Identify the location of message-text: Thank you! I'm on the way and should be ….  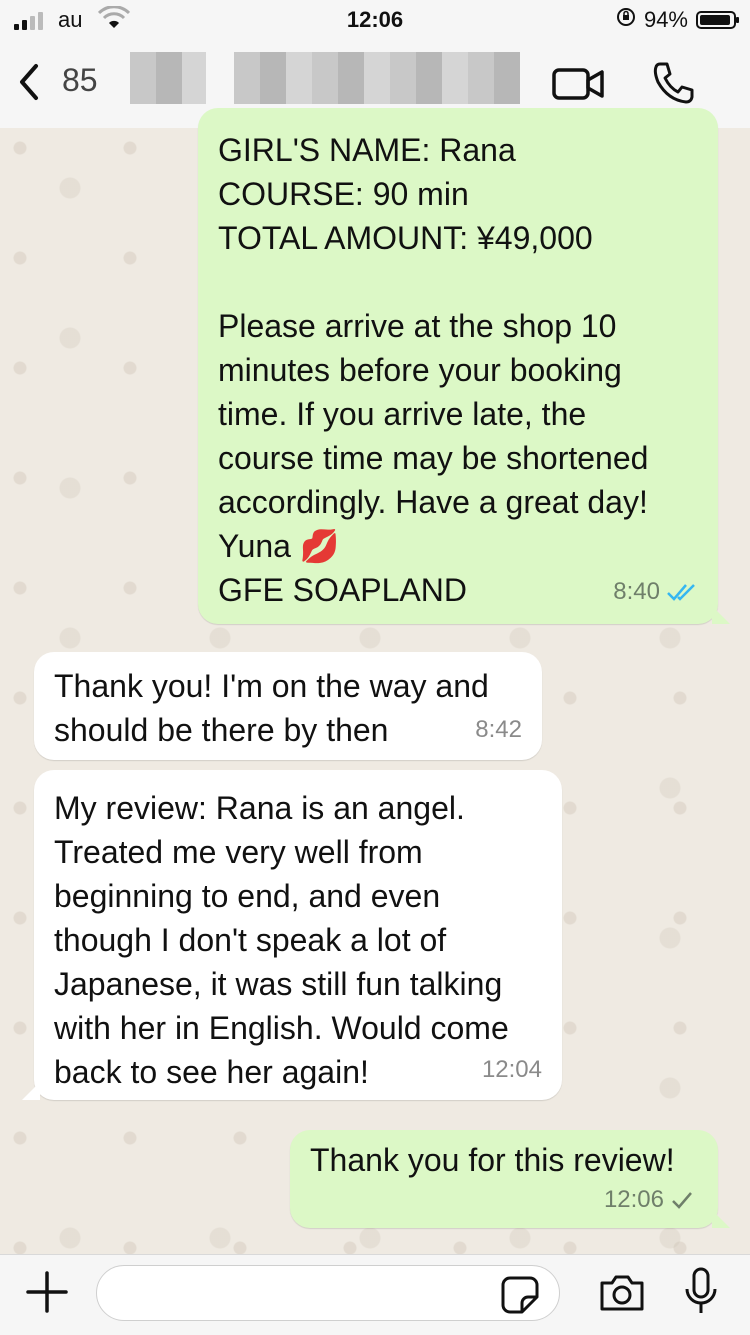
(271, 708).